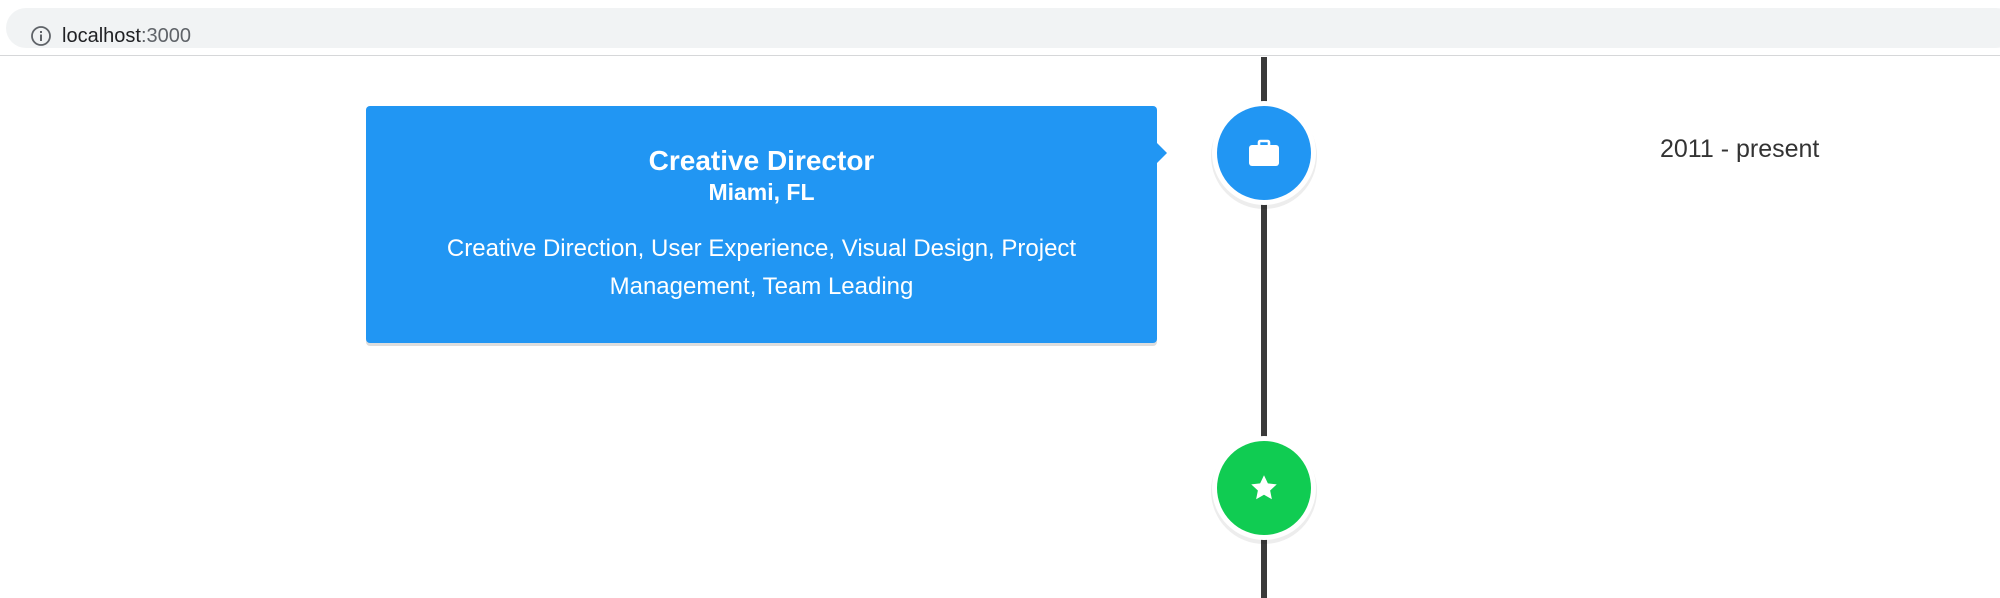 This screenshot has height=598, width=2000. What do you see at coordinates (1003, 28) in the screenshot?
I see `url-bar: localhost:3000` at bounding box center [1003, 28].